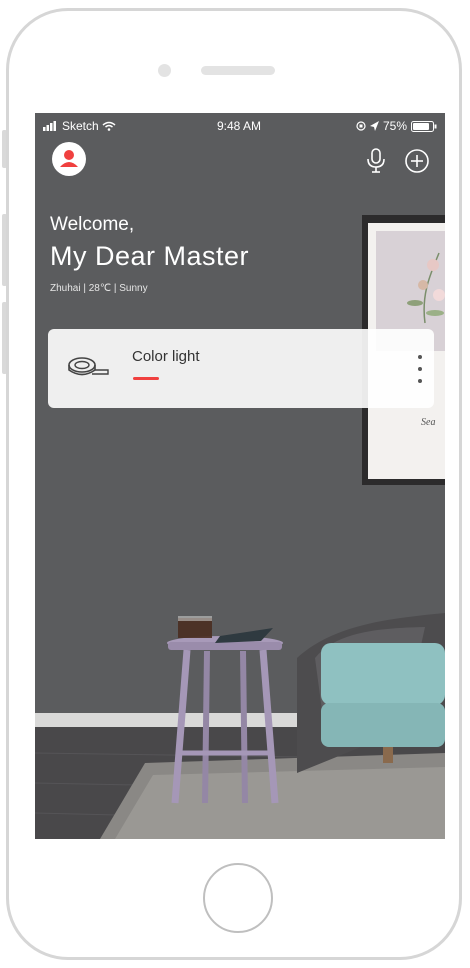 The width and height of the screenshot is (470, 968). Describe the element at coordinates (109, 126) in the screenshot. I see `wifi-icon` at that location.